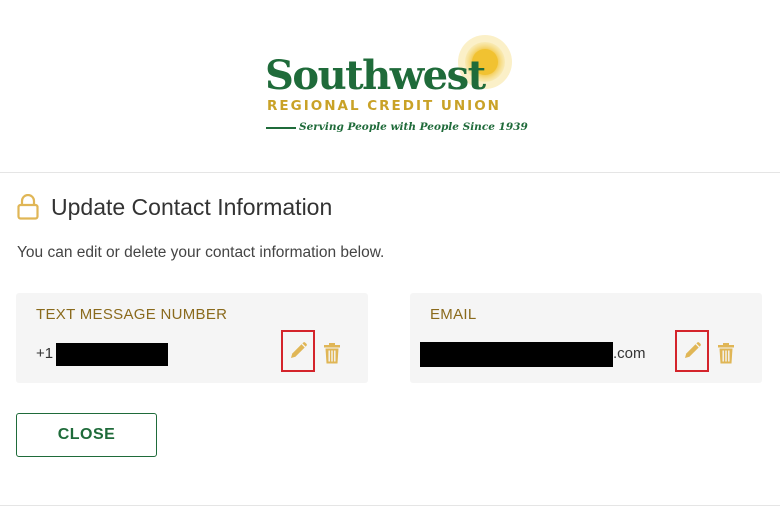 Image resolution: width=780 pixels, height=507 pixels. I want to click on page-title: Update Contact Information, so click(192, 207).